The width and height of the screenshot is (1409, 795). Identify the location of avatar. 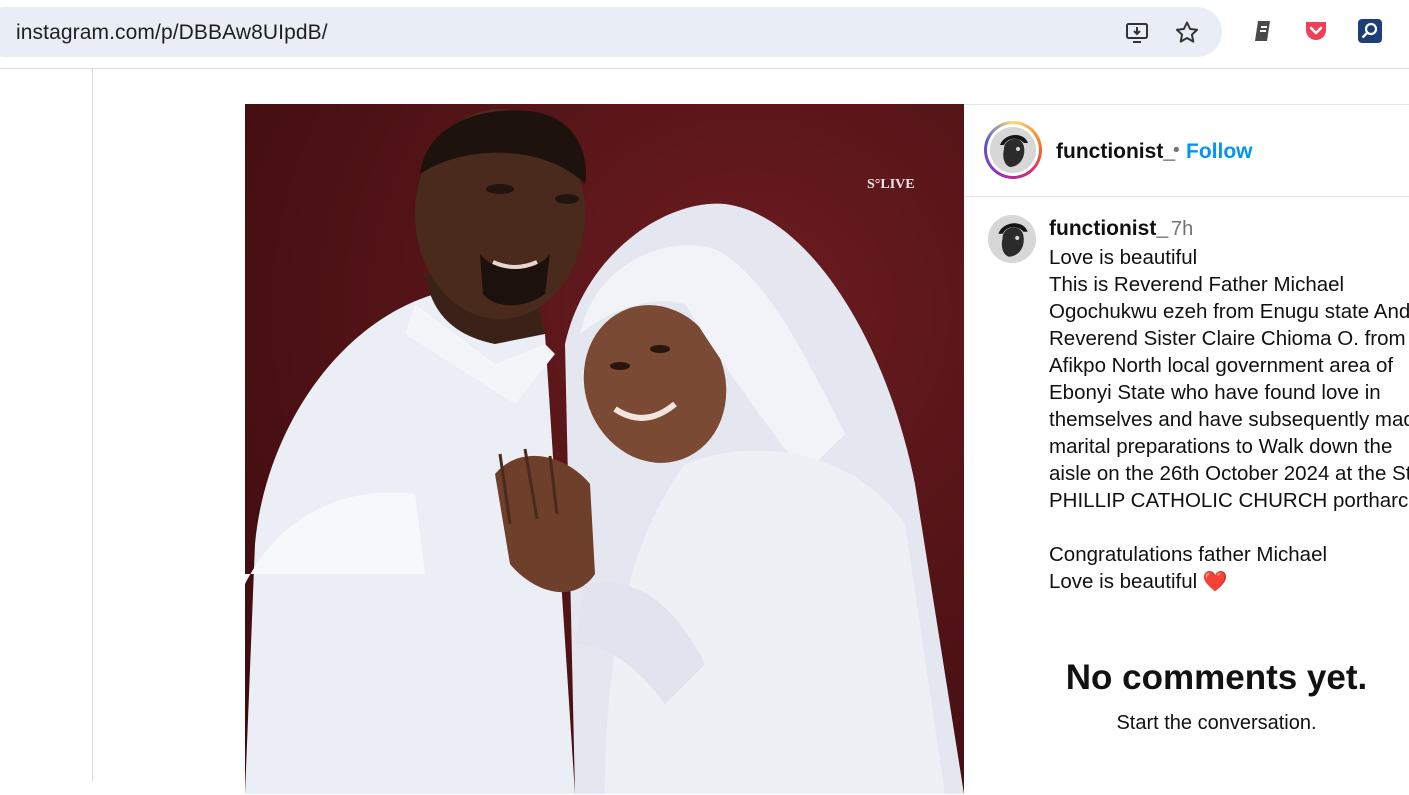
(1013, 150).